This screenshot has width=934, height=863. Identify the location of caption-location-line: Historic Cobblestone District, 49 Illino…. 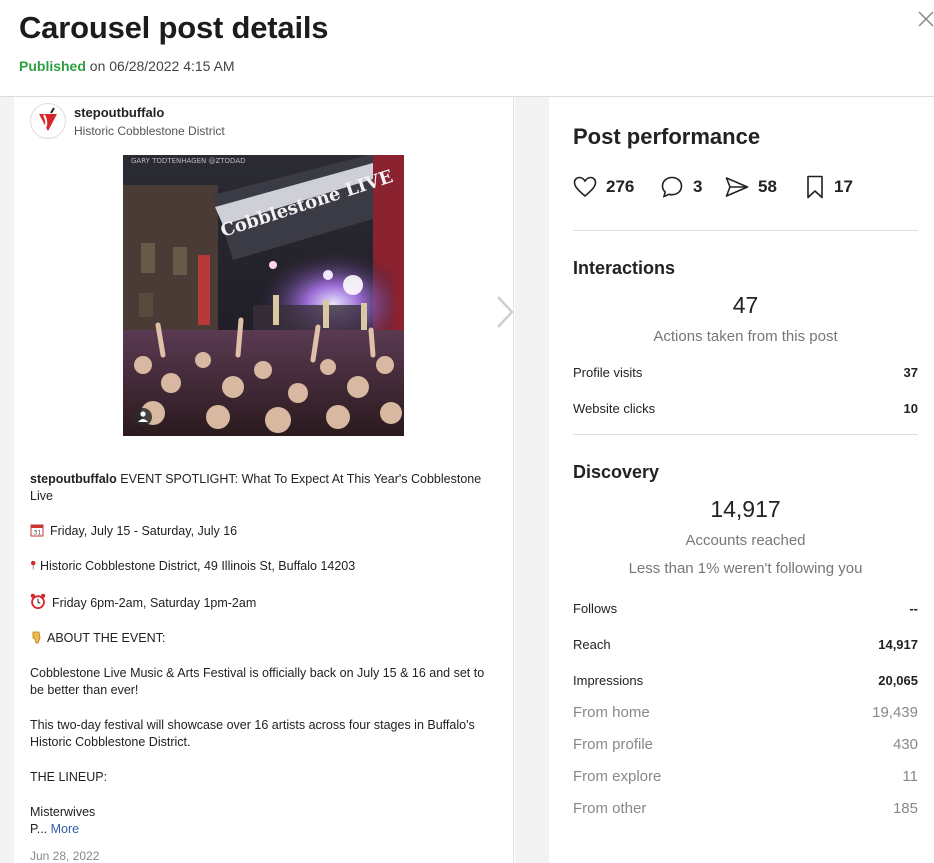
(265, 566).